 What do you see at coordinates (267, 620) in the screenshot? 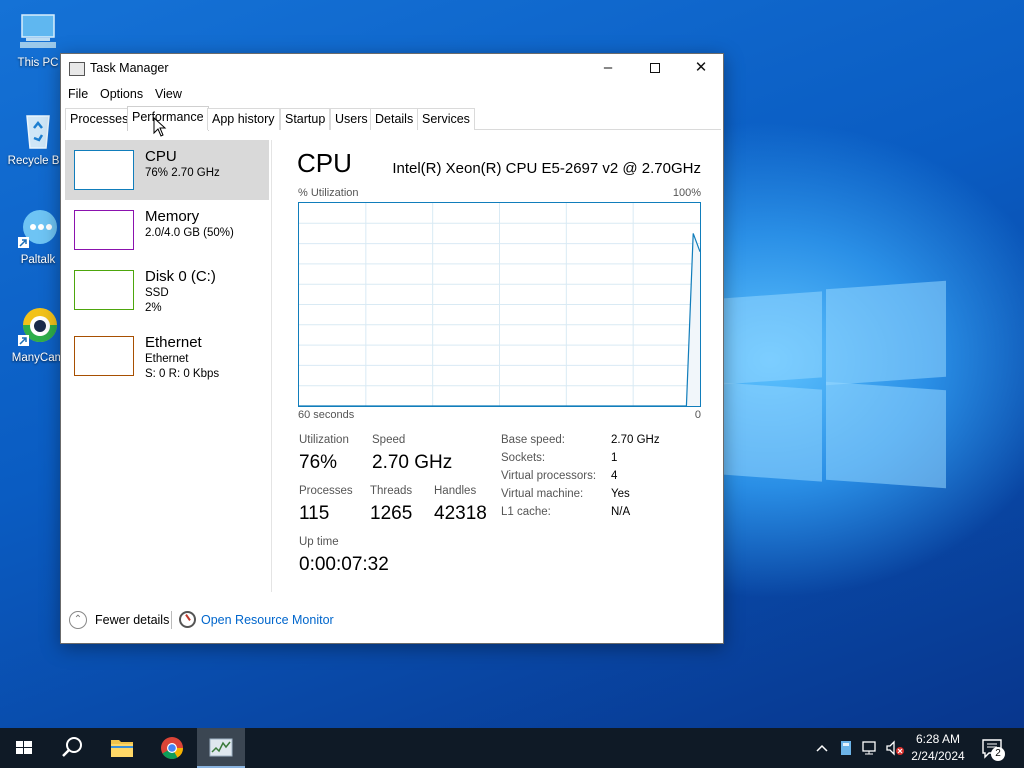
I see `open-resource-monitor-link: Open Resource Monitor` at bounding box center [267, 620].